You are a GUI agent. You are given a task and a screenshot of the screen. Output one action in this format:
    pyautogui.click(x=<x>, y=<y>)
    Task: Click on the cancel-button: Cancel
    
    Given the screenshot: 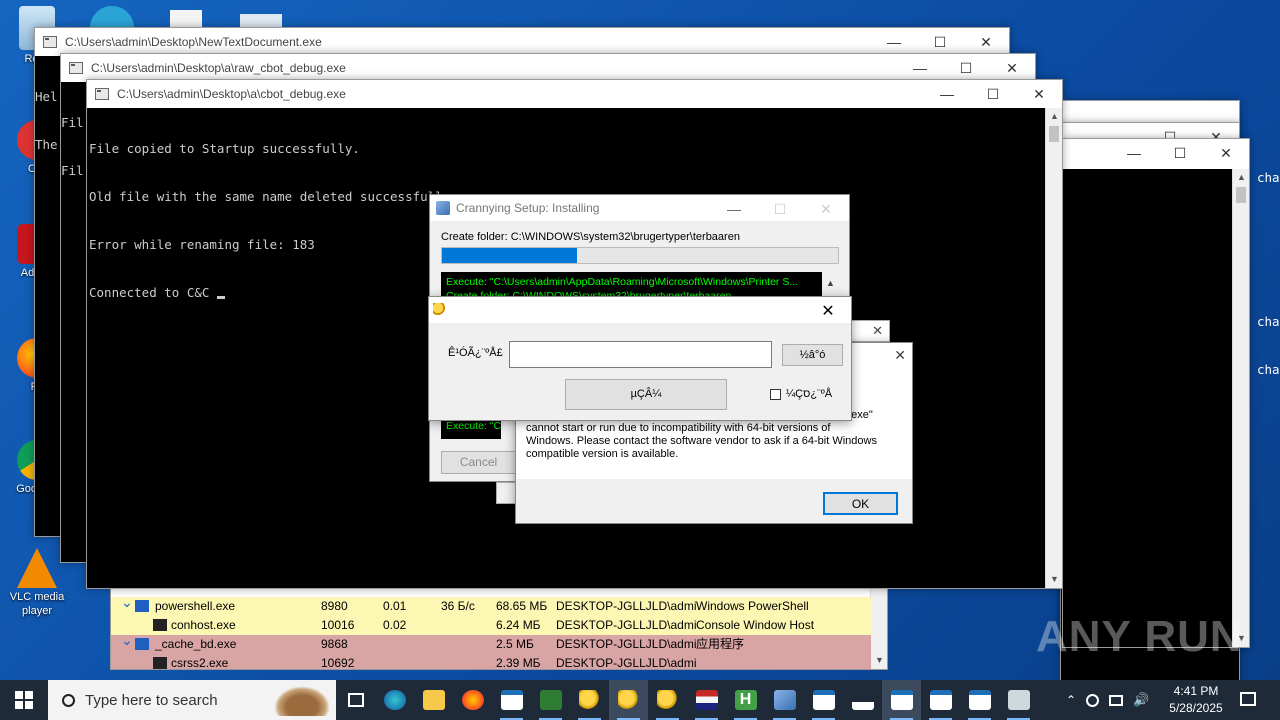 What is the action you would take?
    pyautogui.click(x=478, y=462)
    